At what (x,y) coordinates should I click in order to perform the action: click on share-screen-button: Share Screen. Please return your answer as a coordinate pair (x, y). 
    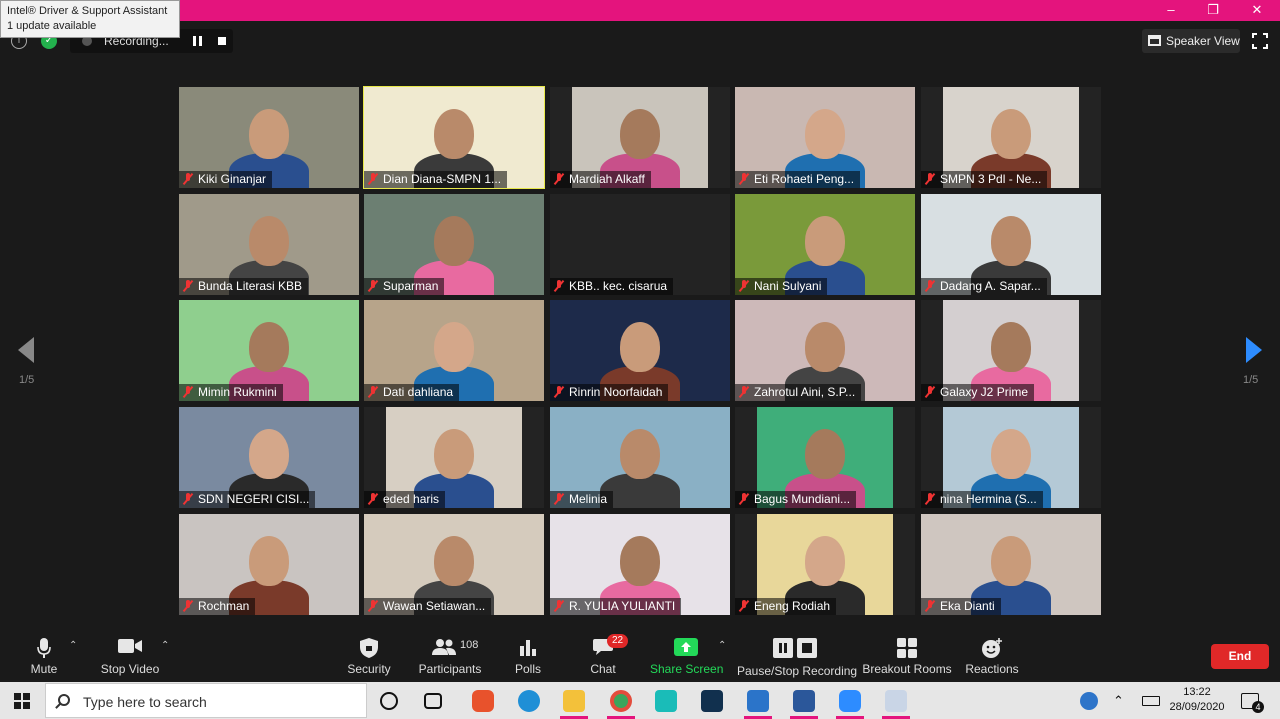
    Looking at the image, I should click on (686, 654).